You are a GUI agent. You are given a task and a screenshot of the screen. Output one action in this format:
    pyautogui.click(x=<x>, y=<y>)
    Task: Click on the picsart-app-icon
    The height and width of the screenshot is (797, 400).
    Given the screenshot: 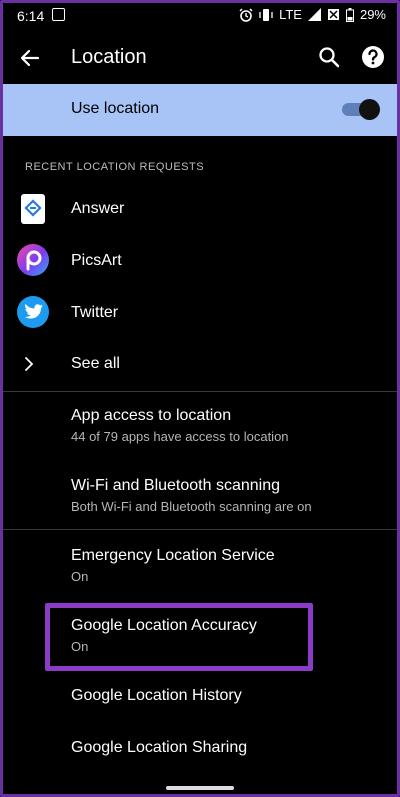 What is the action you would take?
    pyautogui.click(x=33, y=260)
    